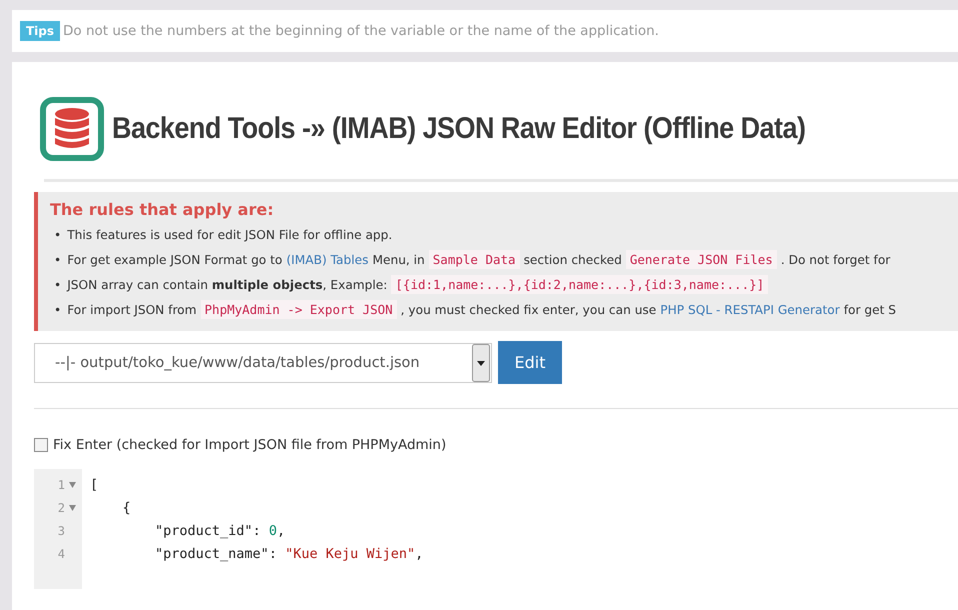 This screenshot has height=610, width=958. What do you see at coordinates (750, 310) in the screenshot?
I see `rule-link: PHP SQL - RESTAPI Generator` at bounding box center [750, 310].